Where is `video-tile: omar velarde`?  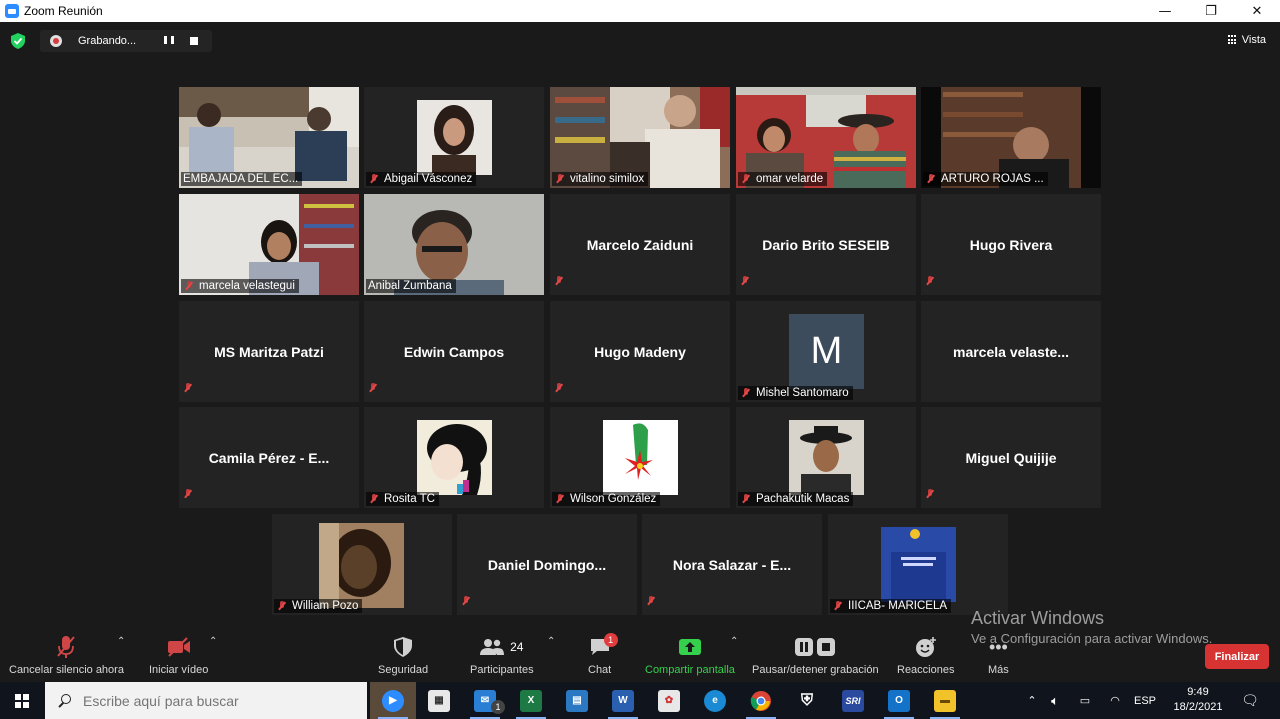 video-tile: omar velarde is located at coordinates (826, 137).